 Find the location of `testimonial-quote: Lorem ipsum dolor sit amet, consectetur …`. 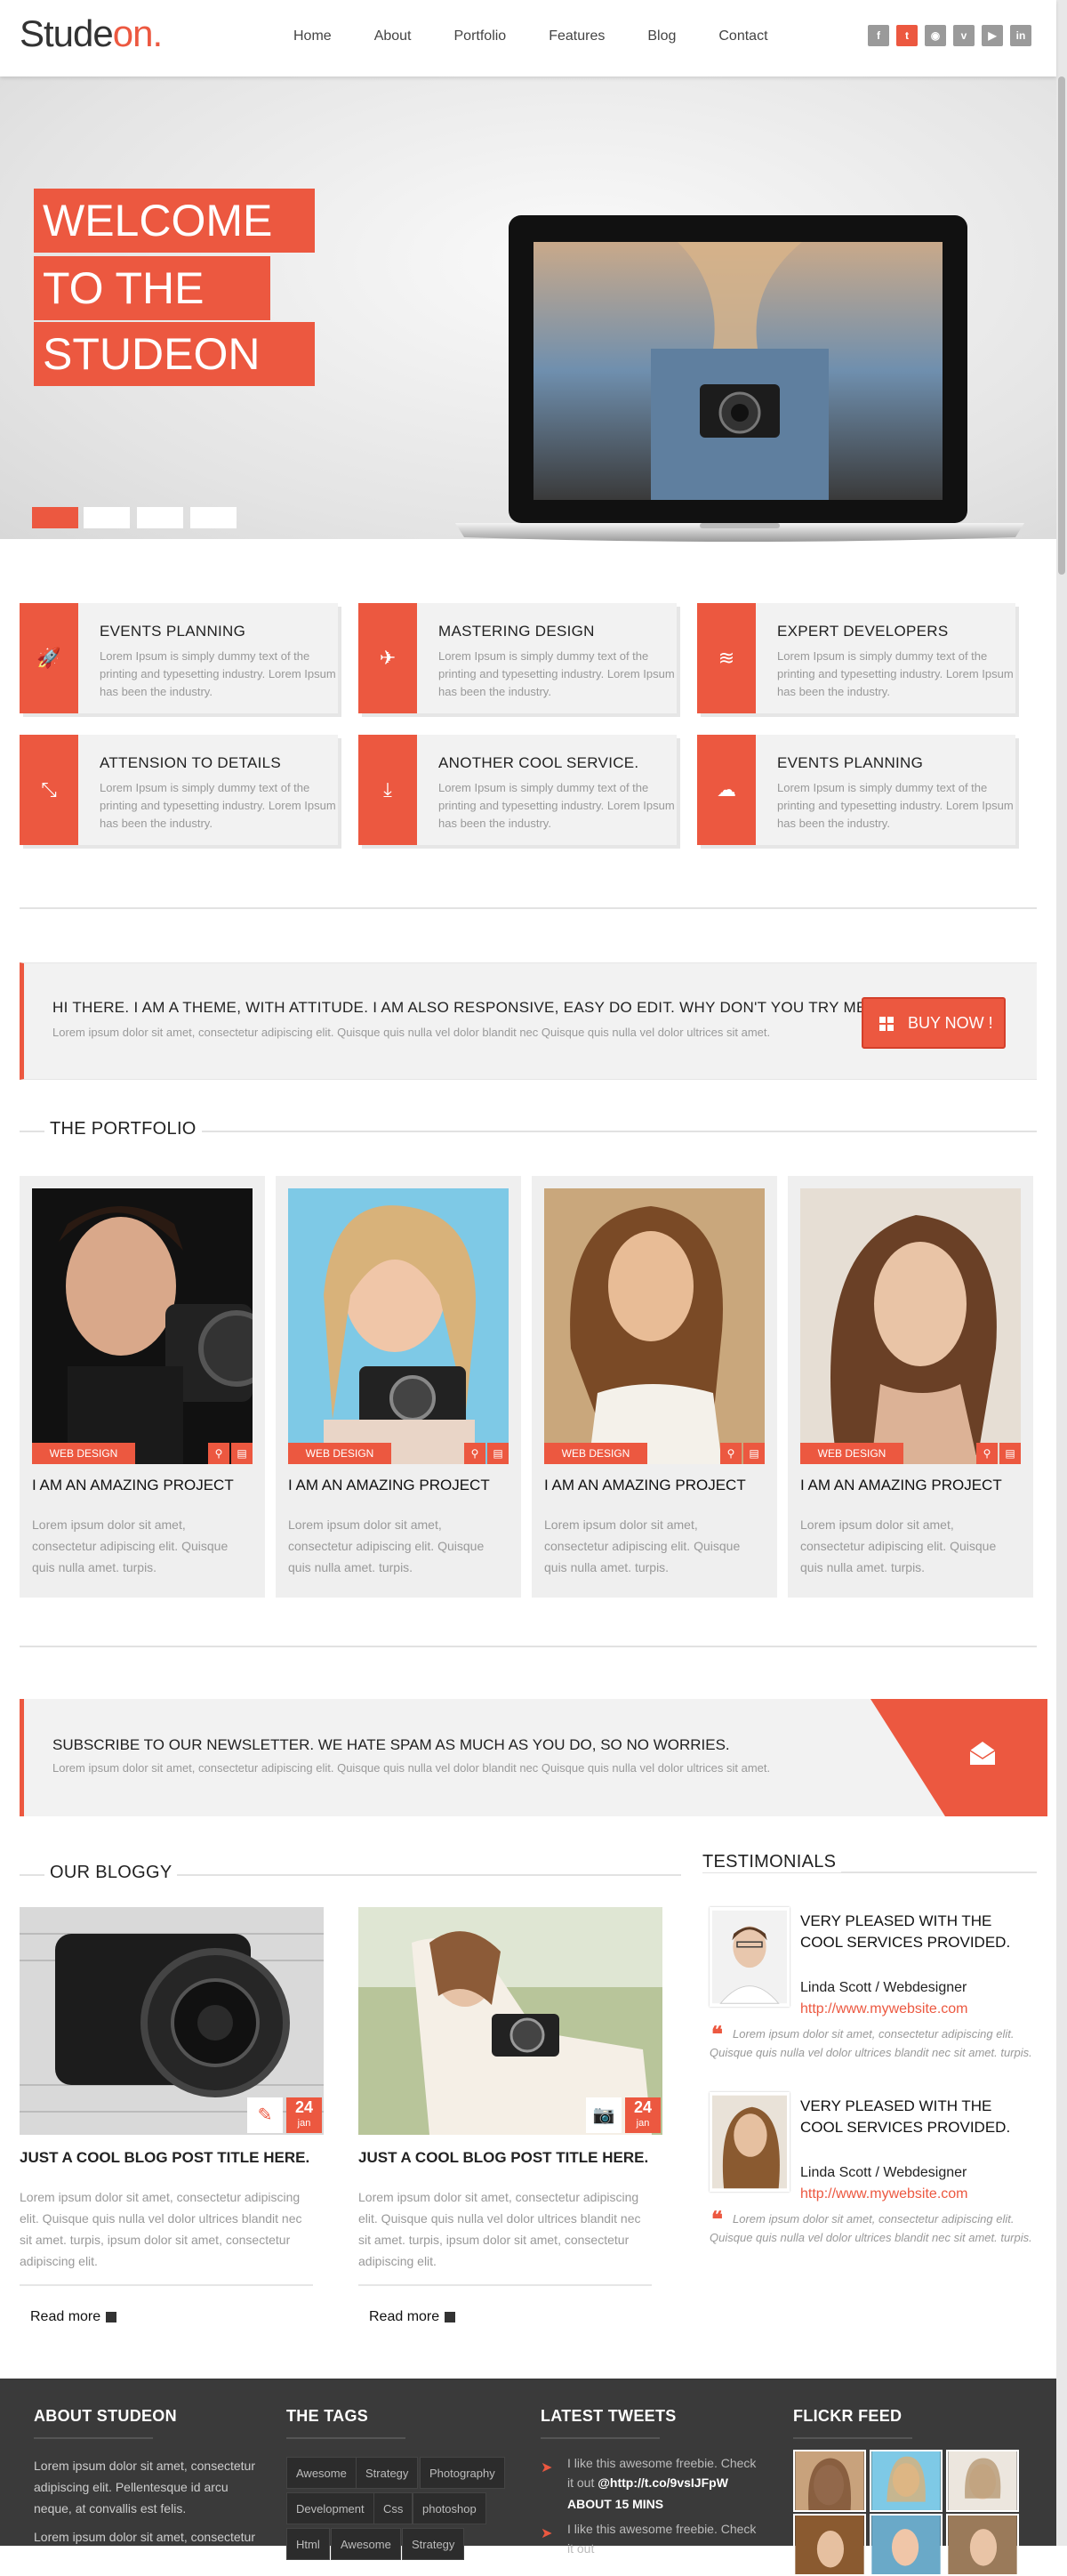

testimonial-quote: Lorem ipsum dolor sit amet, consectetur … is located at coordinates (871, 2043).